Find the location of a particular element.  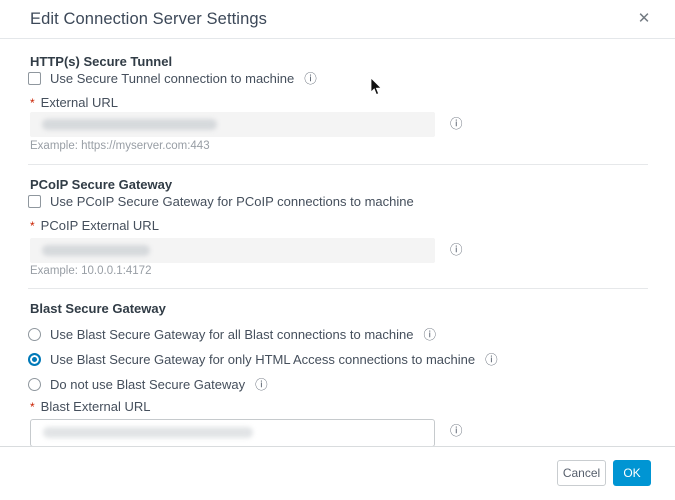

dialog-header: Edit Connection Server Settings ✕ is located at coordinates (337, 19).